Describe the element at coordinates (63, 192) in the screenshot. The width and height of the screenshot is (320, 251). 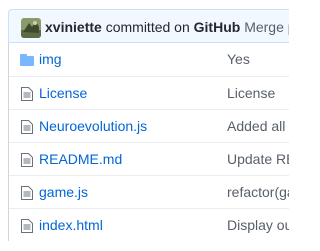
I see `file-link: game.js` at that location.